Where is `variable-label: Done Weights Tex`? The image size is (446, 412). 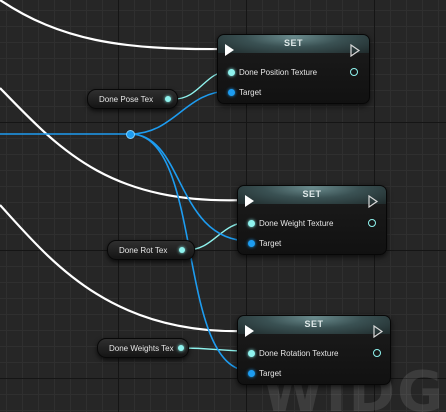 variable-label: Done Weights Tex is located at coordinates (141, 348).